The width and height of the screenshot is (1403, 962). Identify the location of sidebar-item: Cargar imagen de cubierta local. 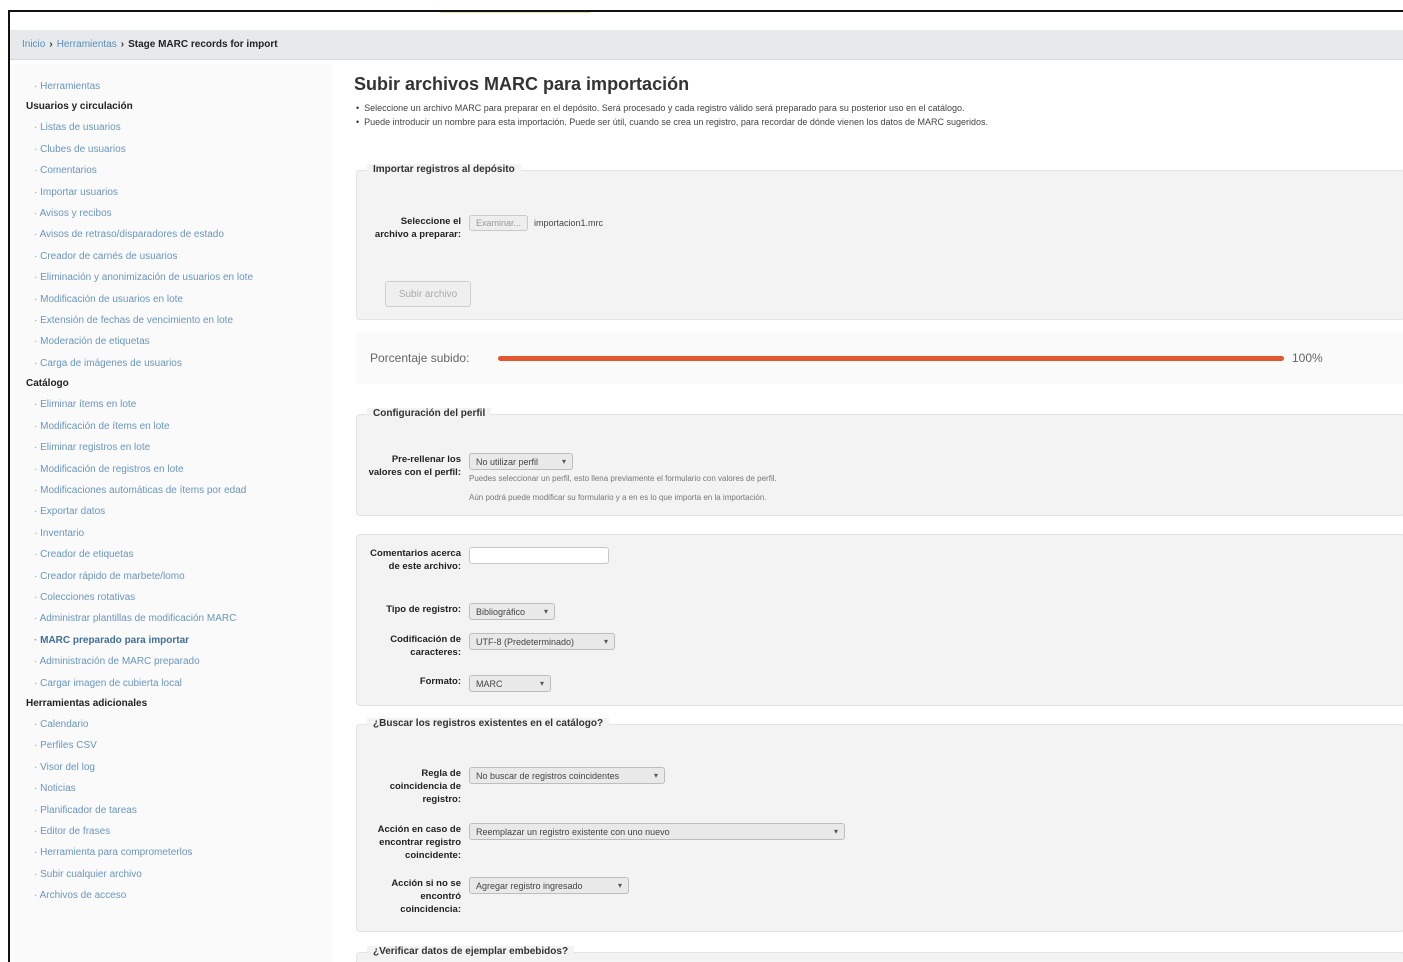
(179, 683).